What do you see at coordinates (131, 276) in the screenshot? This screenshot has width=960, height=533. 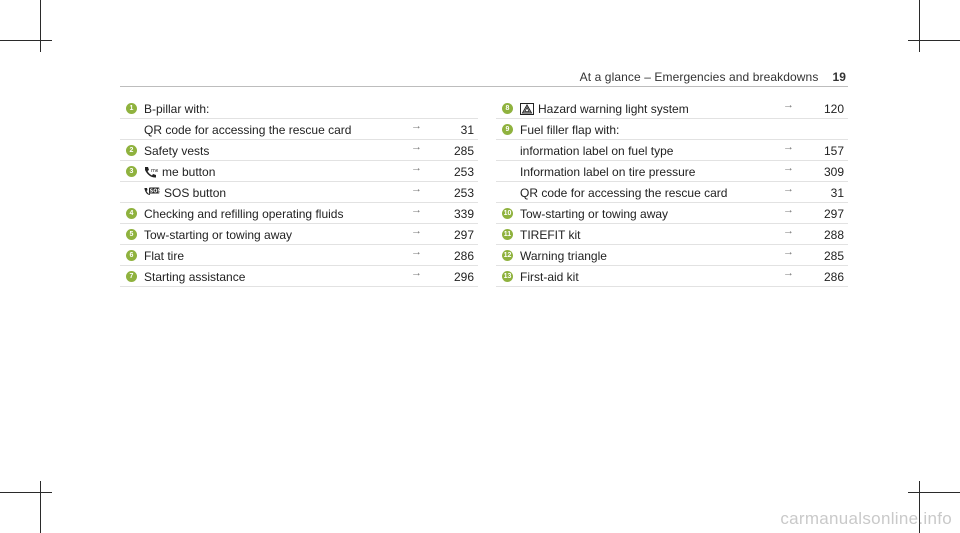 I see `callout-number: 7` at bounding box center [131, 276].